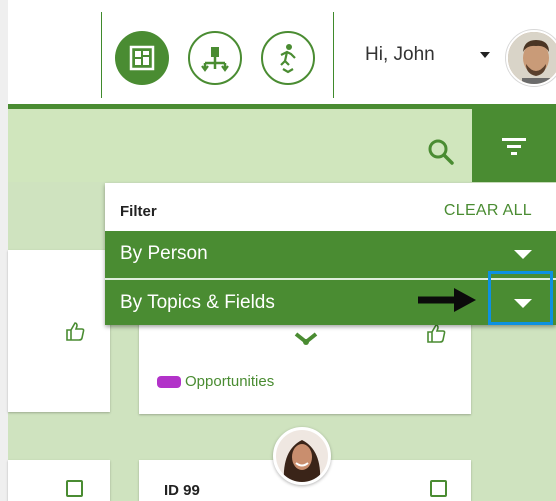 This screenshot has height=501, width=556. I want to click on search-icon, so click(441, 152).